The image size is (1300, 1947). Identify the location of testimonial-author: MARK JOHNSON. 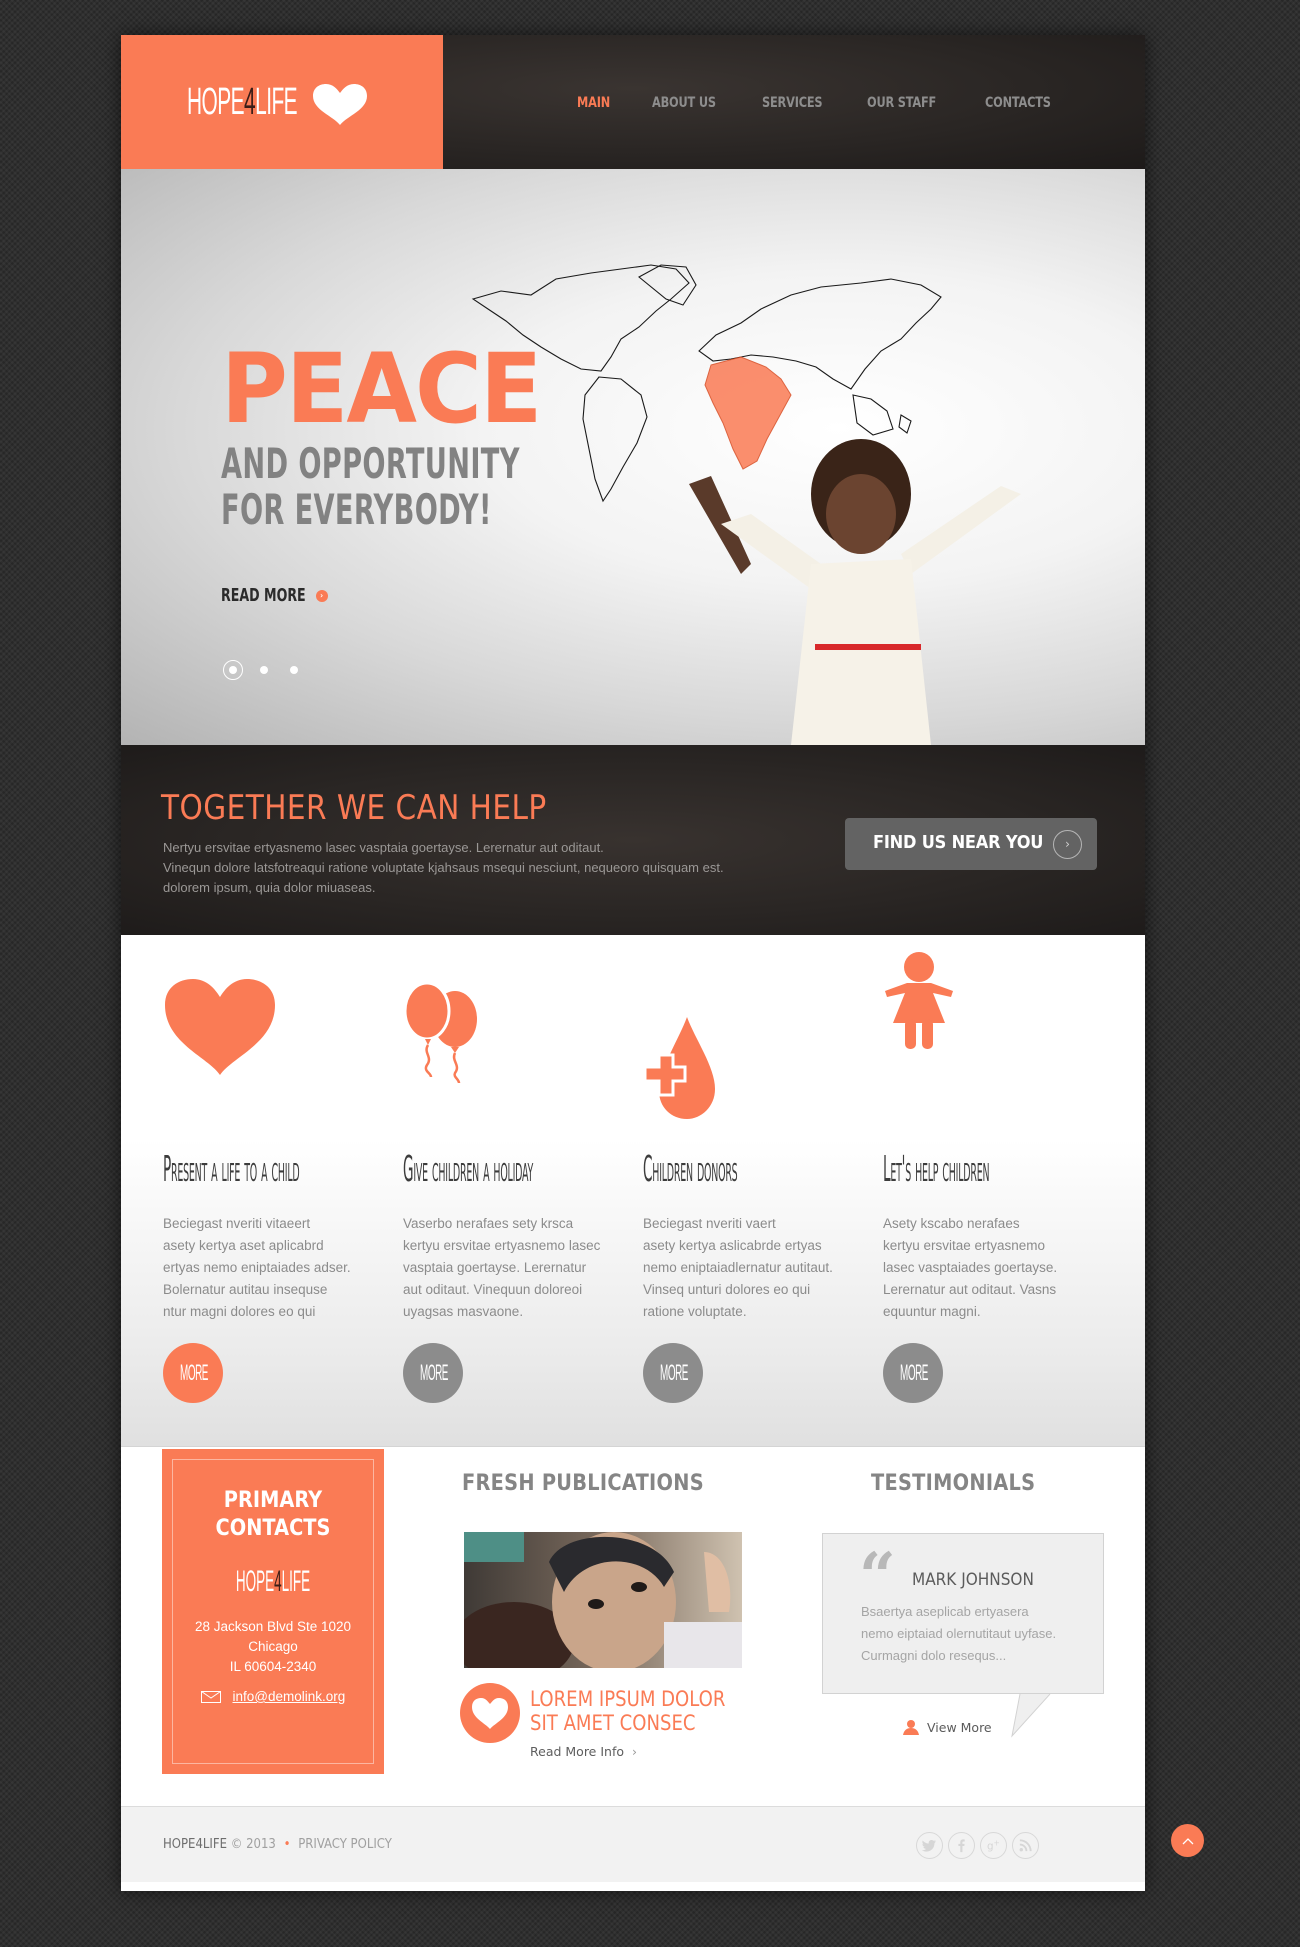
(973, 1580).